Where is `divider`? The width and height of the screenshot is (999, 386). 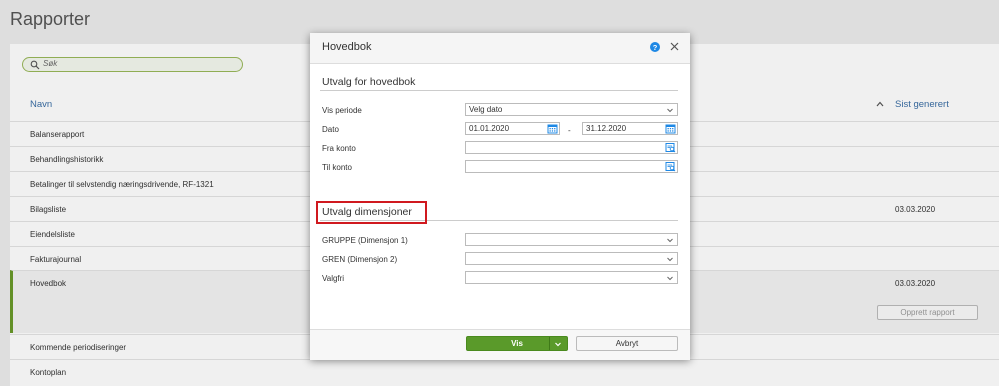 divider is located at coordinates (499, 90).